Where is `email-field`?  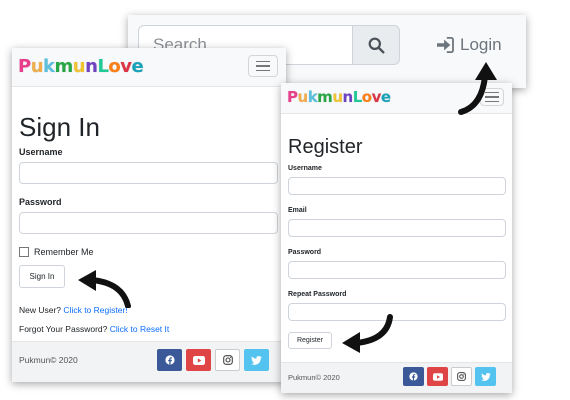 email-field is located at coordinates (397, 228).